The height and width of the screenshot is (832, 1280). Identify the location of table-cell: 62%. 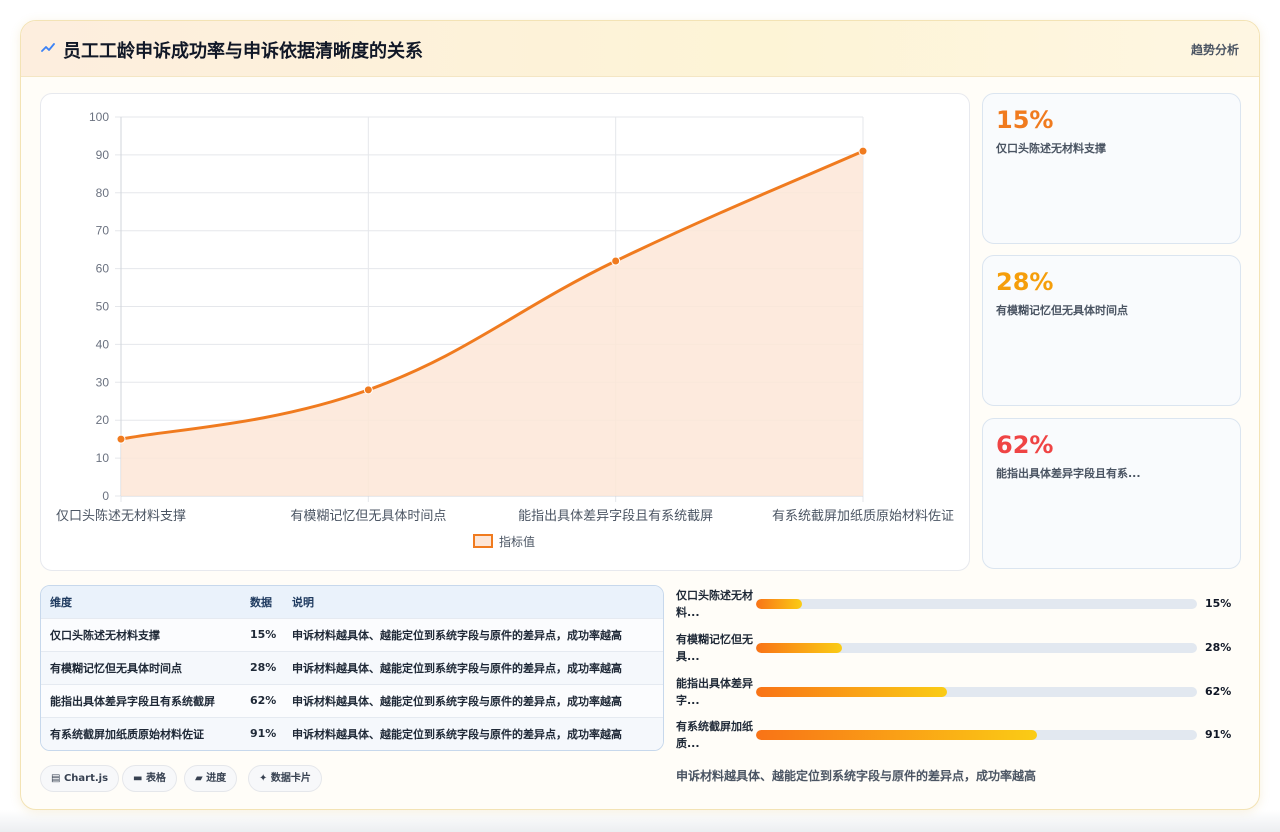
(263, 700).